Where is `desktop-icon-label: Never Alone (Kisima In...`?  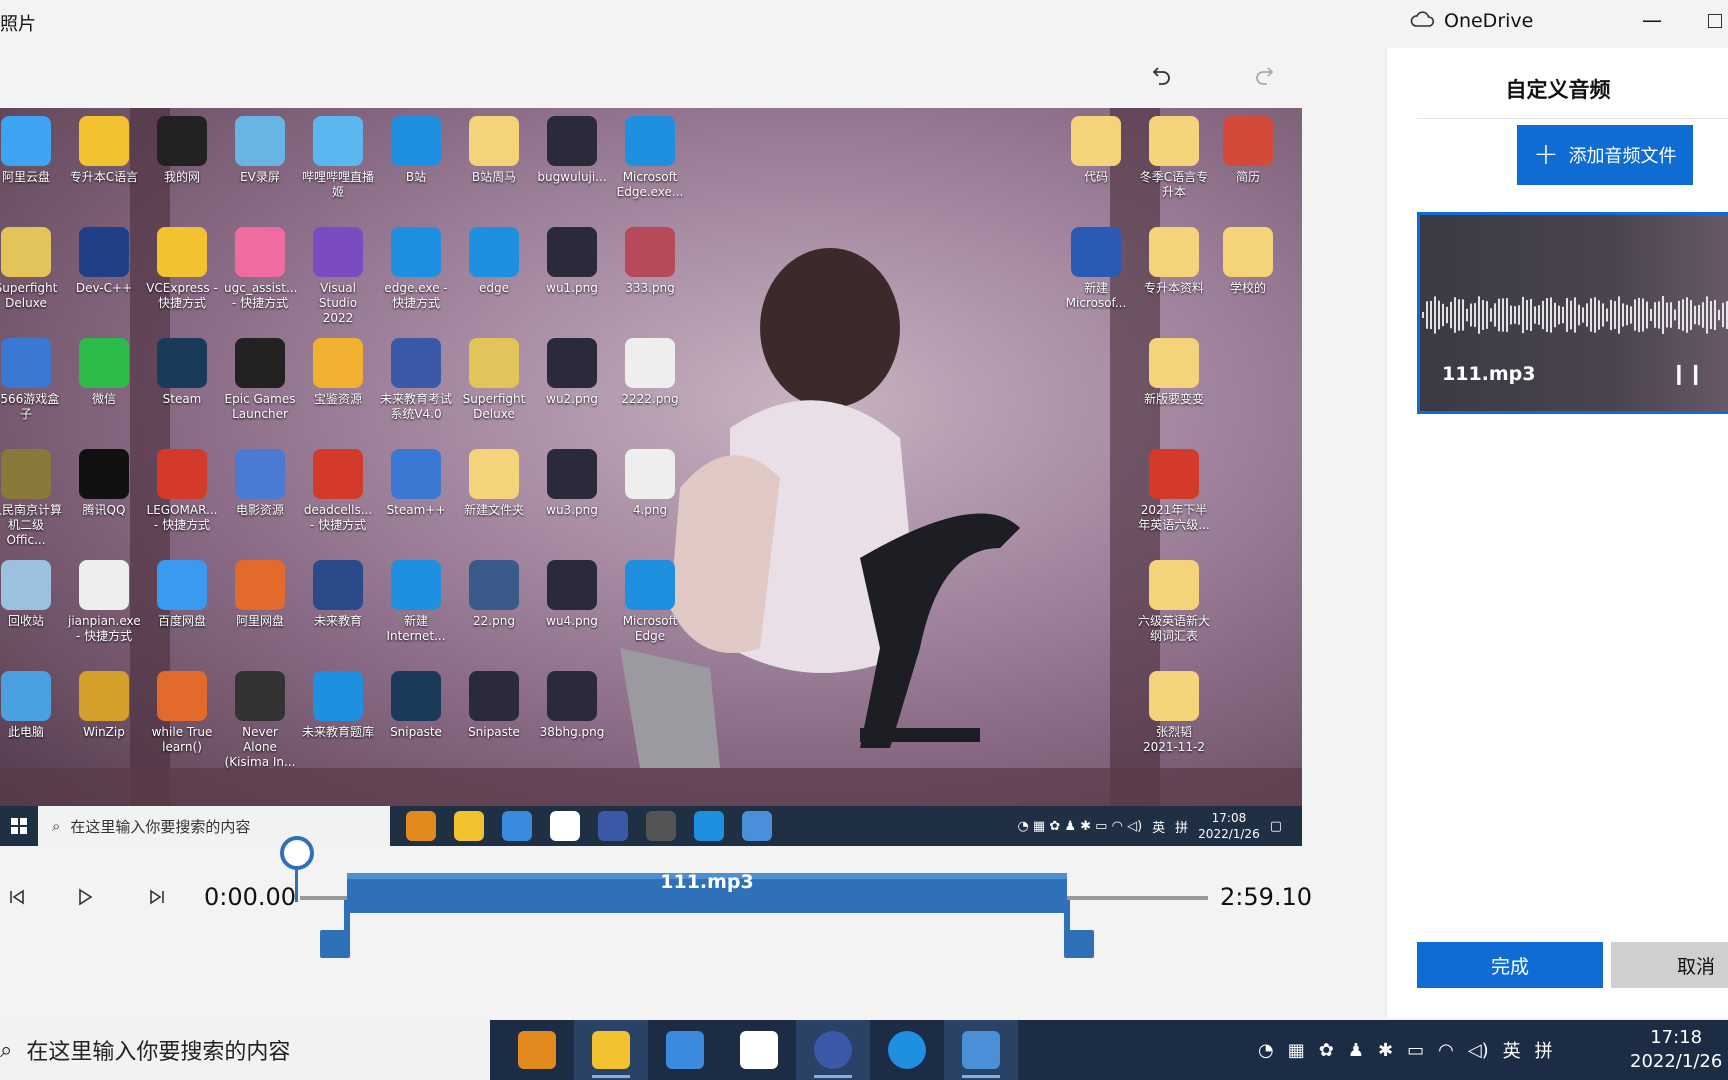 desktop-icon-label: Never Alone (Kisima In... is located at coordinates (260, 747).